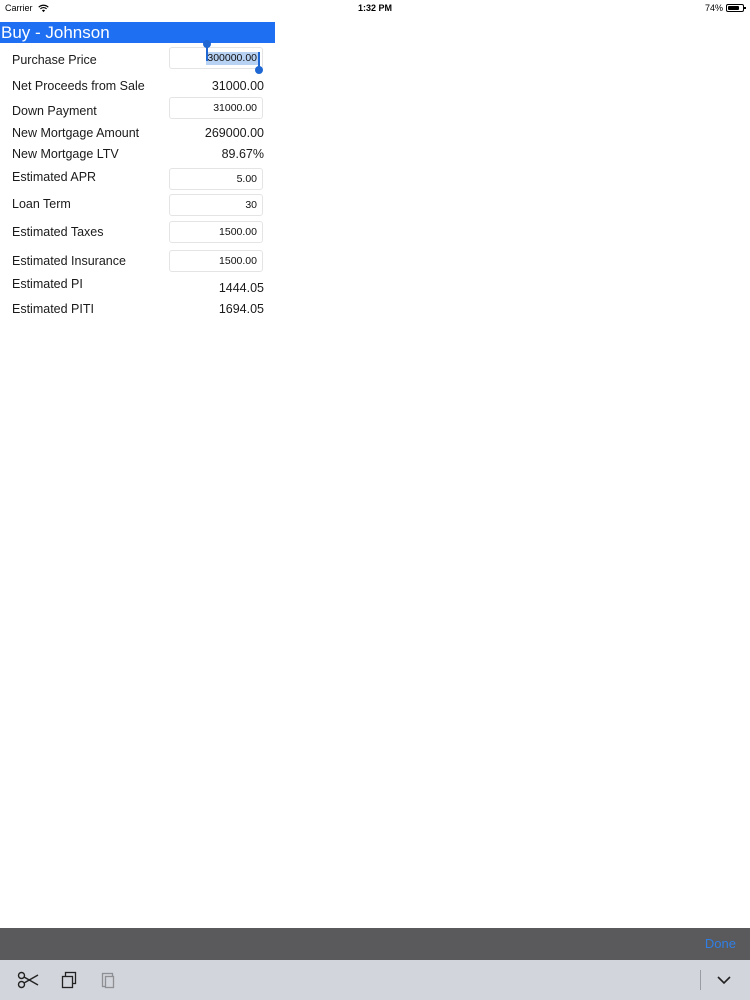  I want to click on down-payment-input, so click(216, 108).